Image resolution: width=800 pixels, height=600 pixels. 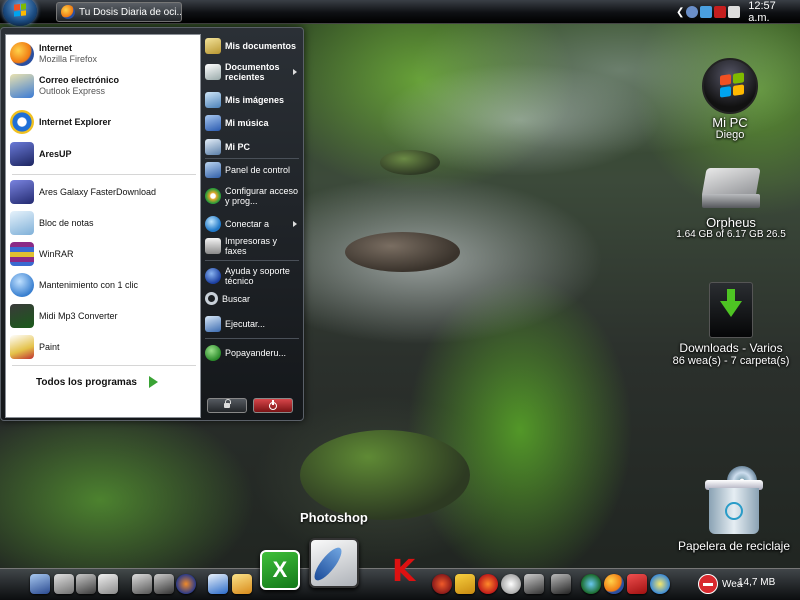 I want to click on start-item-maintenance: Mantenimiento con 1 clic, so click(x=104, y=285).